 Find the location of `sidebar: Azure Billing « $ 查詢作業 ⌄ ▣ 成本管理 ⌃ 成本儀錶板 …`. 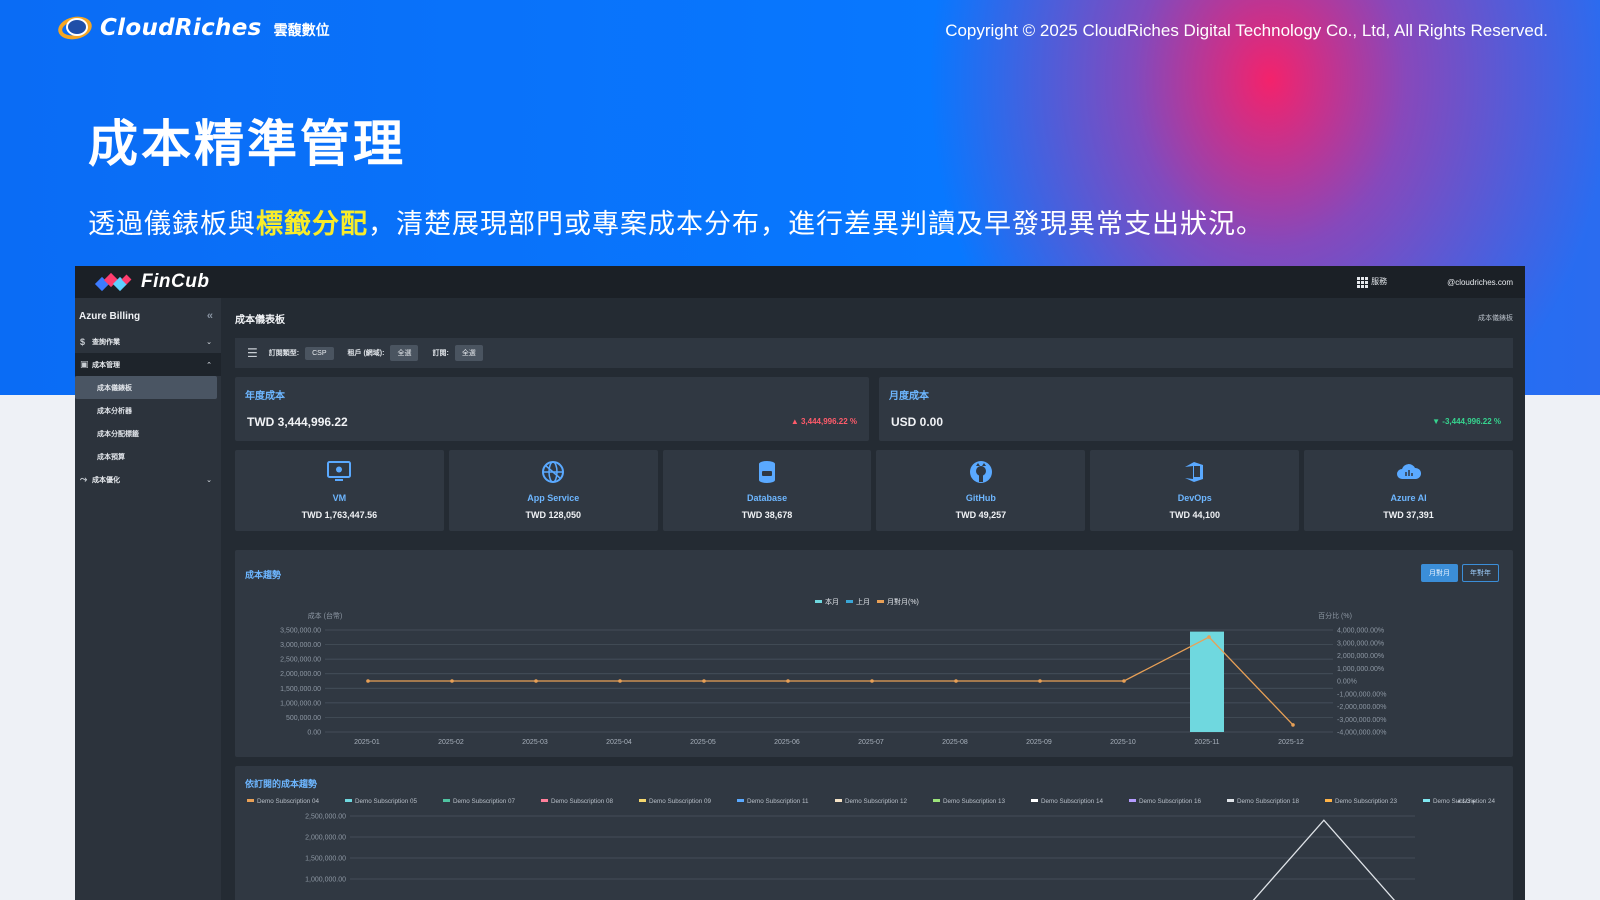

sidebar: Azure Billing « $ 查詢作業 ⌄ ▣ 成本管理 ⌃ 成本儀錶板 … is located at coordinates (148, 599).